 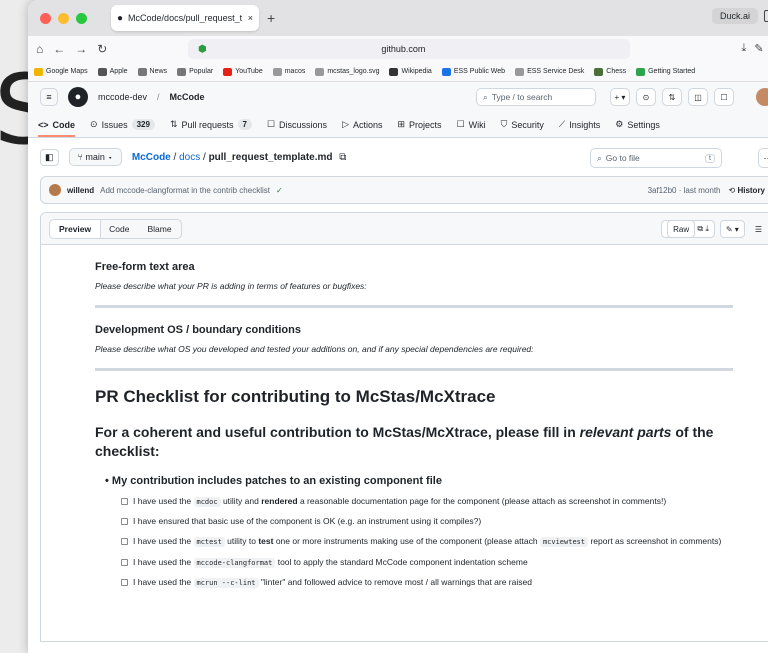 What do you see at coordinates (49, 97) in the screenshot?
I see `hamburger-menu-icon: ≡` at bounding box center [49, 97].